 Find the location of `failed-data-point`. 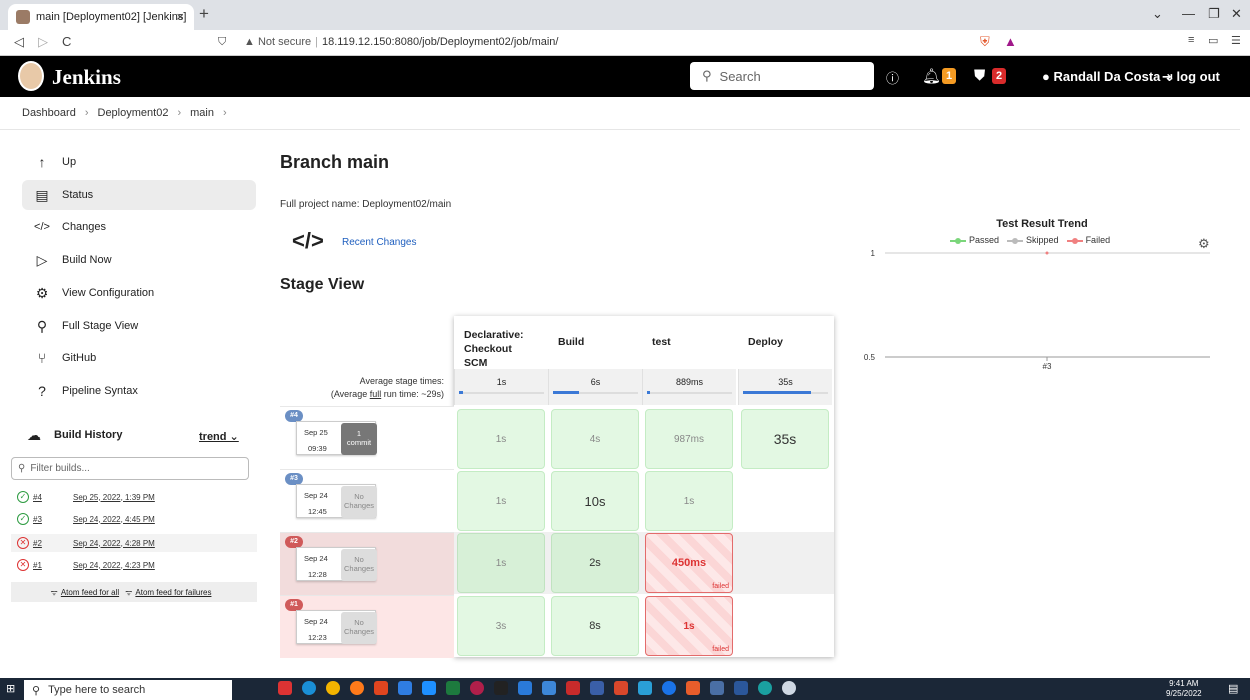

failed-data-point is located at coordinates (1047, 253).